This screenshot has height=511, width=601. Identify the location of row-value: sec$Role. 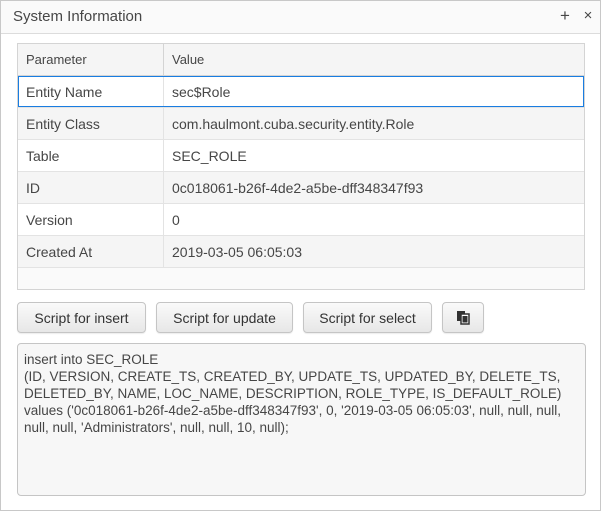
(201, 91).